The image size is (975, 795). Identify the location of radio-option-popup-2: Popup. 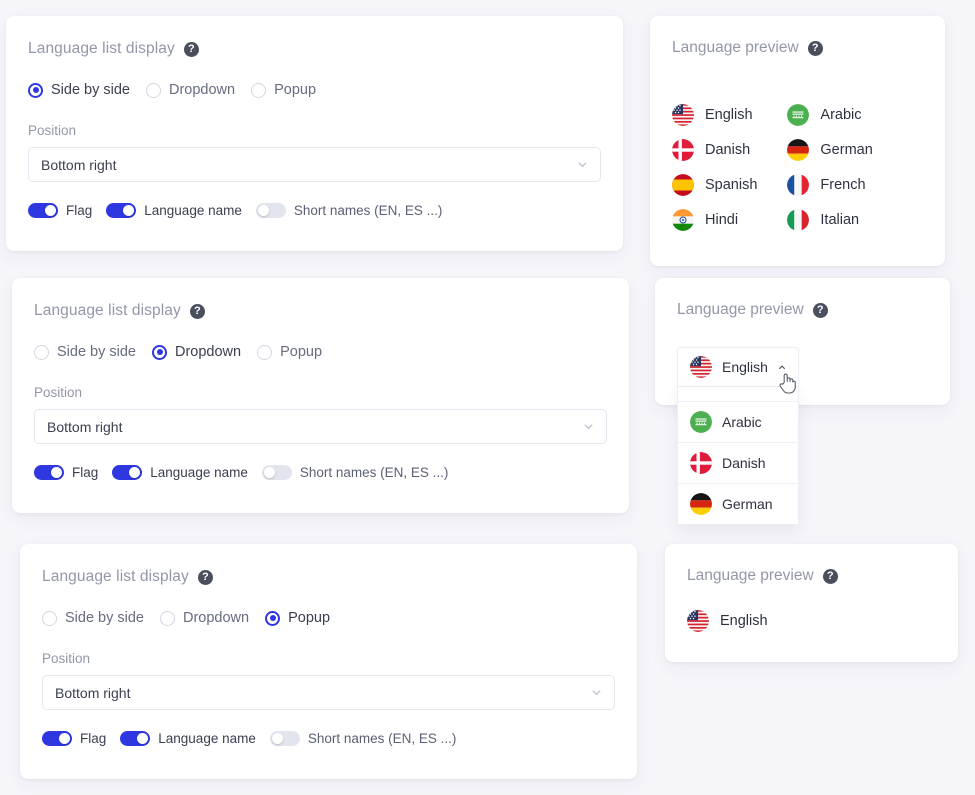
(289, 352).